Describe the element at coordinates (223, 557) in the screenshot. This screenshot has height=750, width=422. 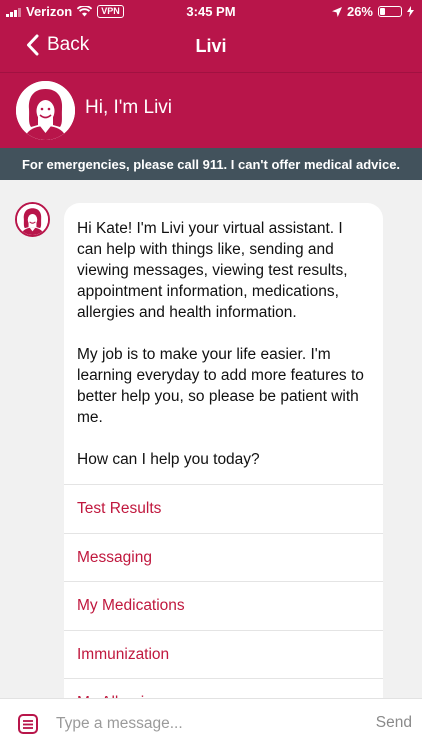
I see `option-messaging: Messaging` at that location.